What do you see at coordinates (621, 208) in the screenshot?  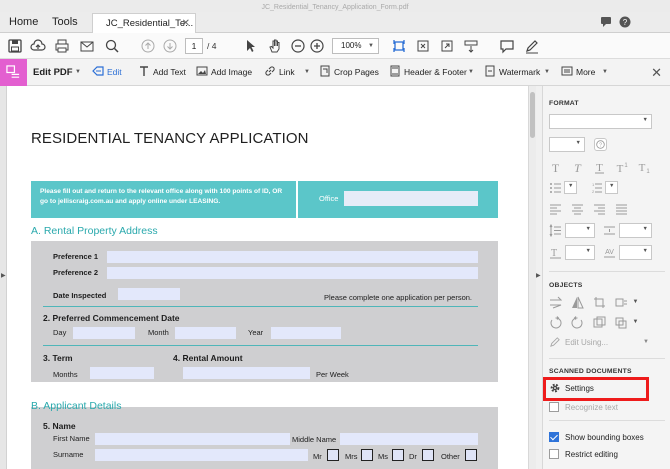 I see `align-justify-icon` at bounding box center [621, 208].